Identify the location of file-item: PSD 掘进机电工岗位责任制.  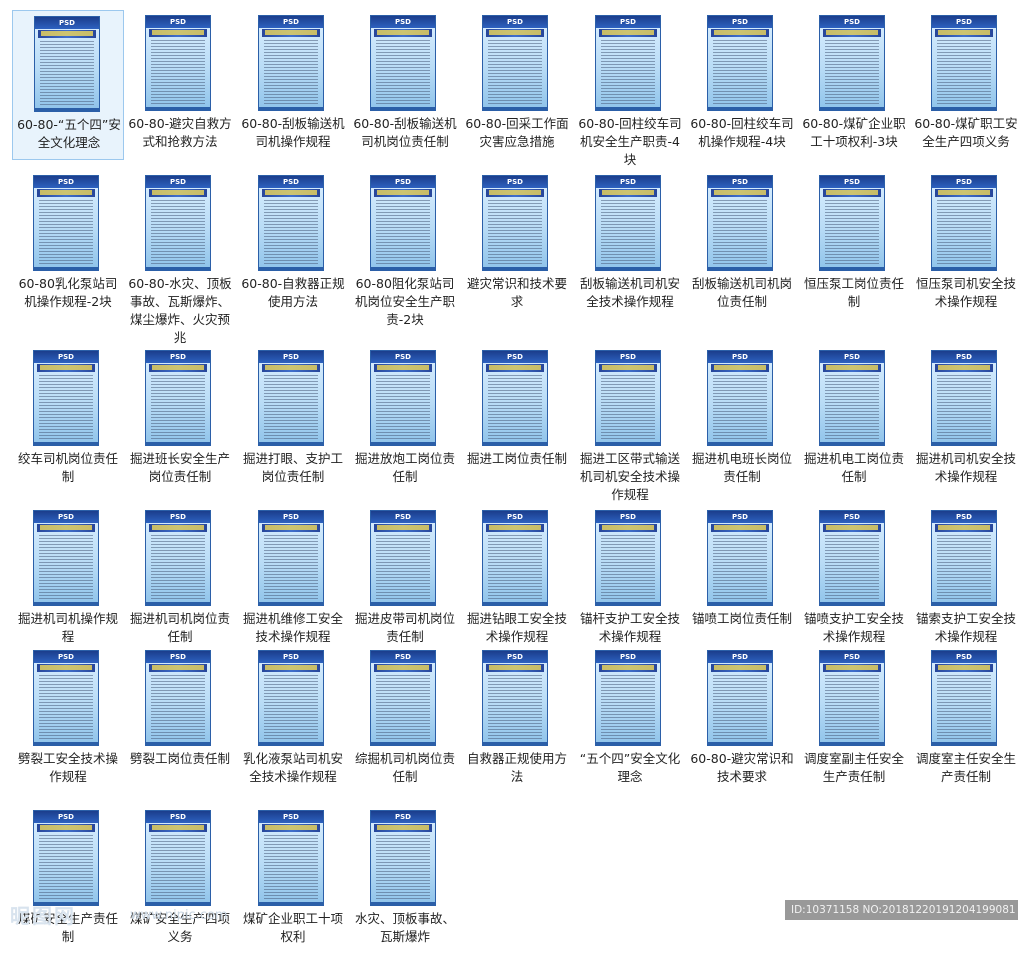
(854, 420).